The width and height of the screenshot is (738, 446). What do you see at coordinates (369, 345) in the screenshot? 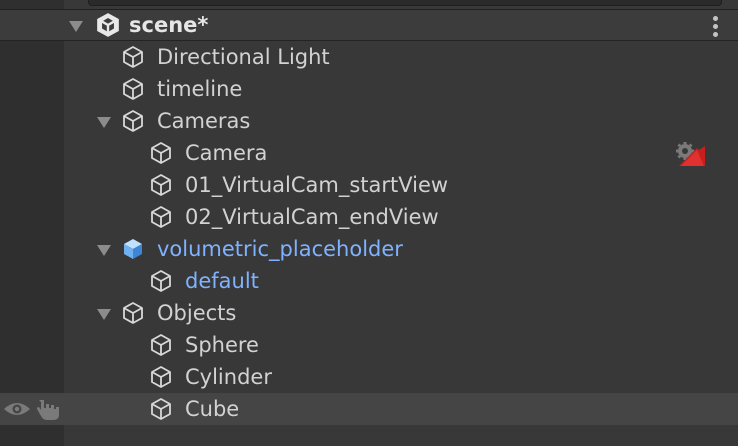
I see `hierarchy-item-sphere: Sphere` at bounding box center [369, 345].